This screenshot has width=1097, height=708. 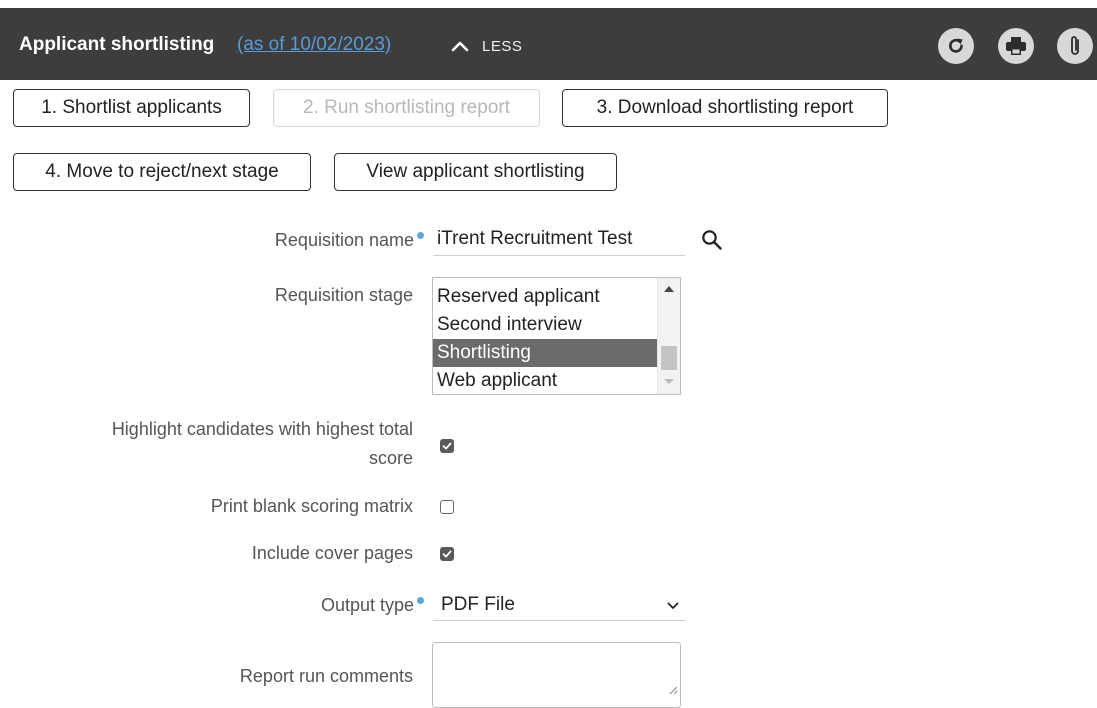 I want to click on highlight-candidates-label-line1: Highlight candidates with highest total, so click(x=262, y=429).